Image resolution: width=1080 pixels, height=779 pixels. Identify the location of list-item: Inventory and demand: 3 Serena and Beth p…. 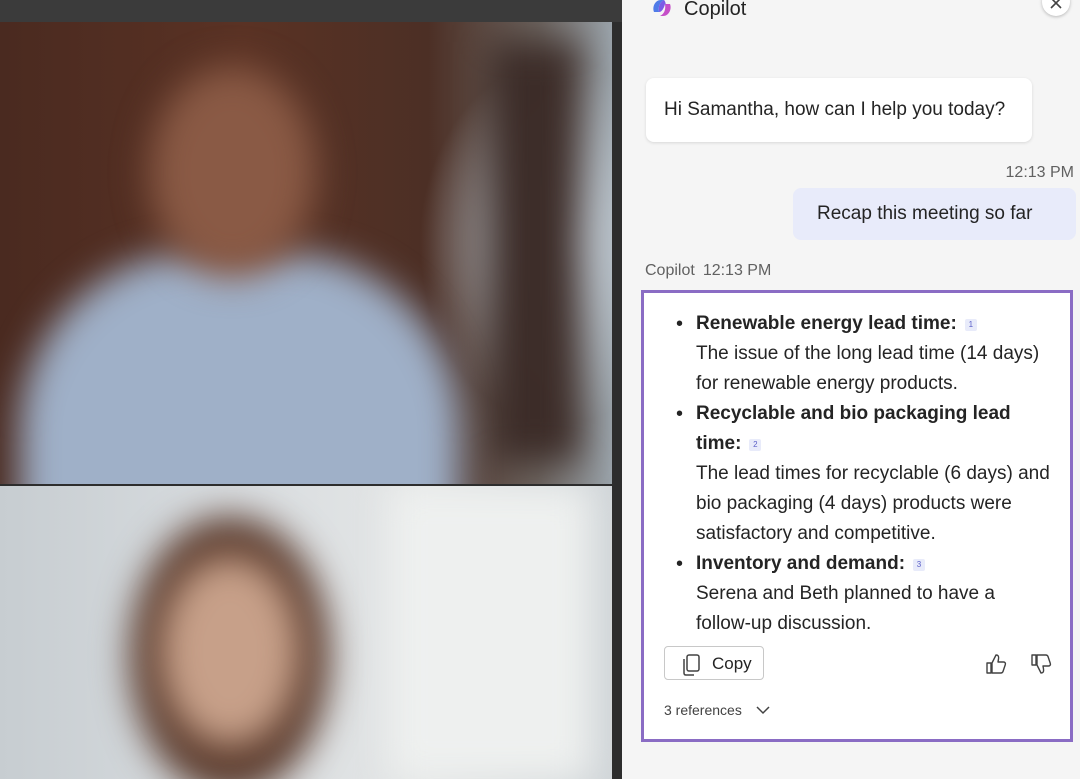
(864, 594).